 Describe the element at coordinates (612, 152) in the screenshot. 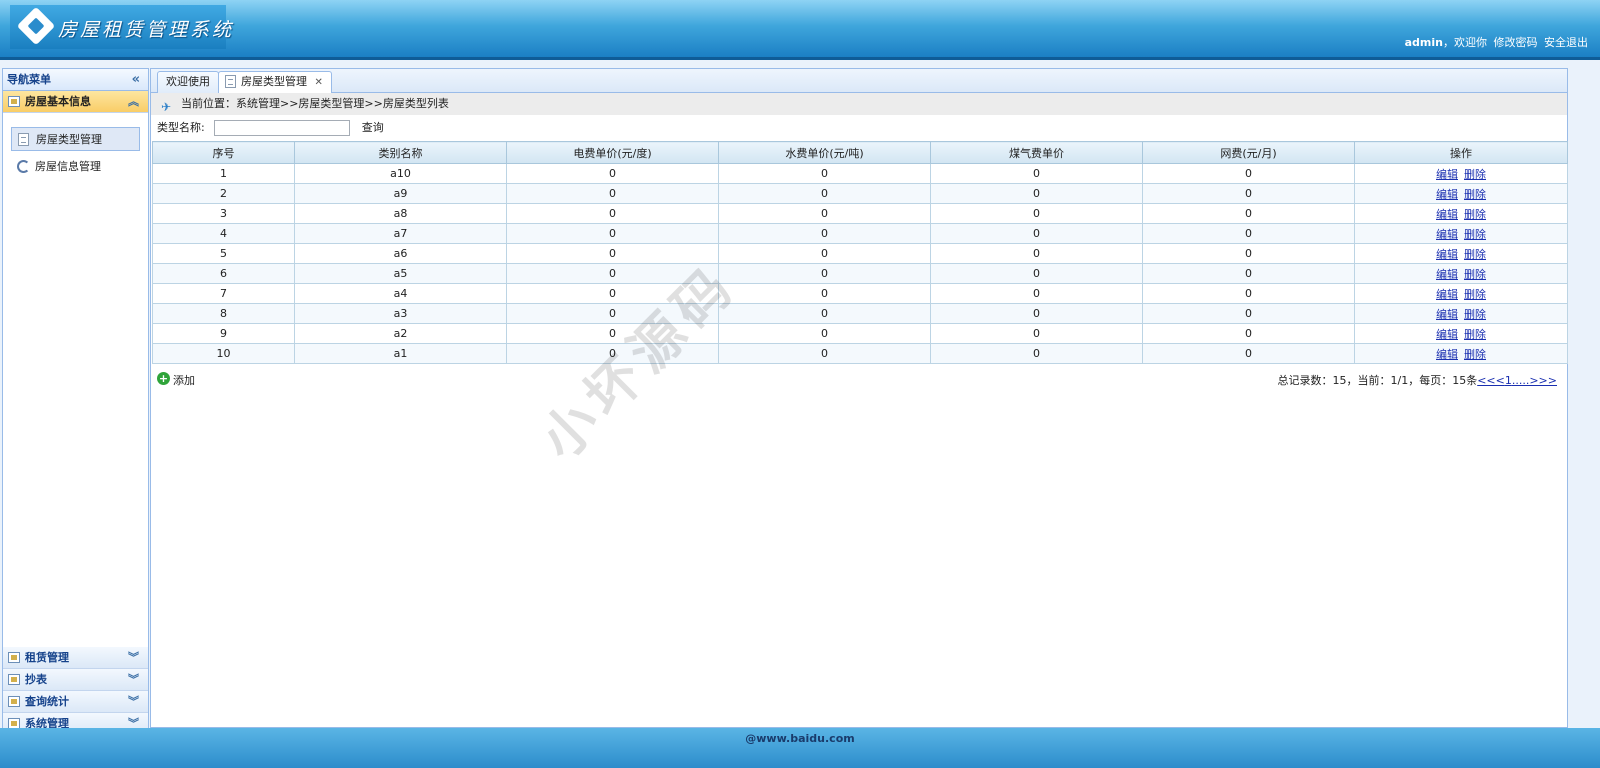

I see `column-header: 电费单价(元/度)` at that location.